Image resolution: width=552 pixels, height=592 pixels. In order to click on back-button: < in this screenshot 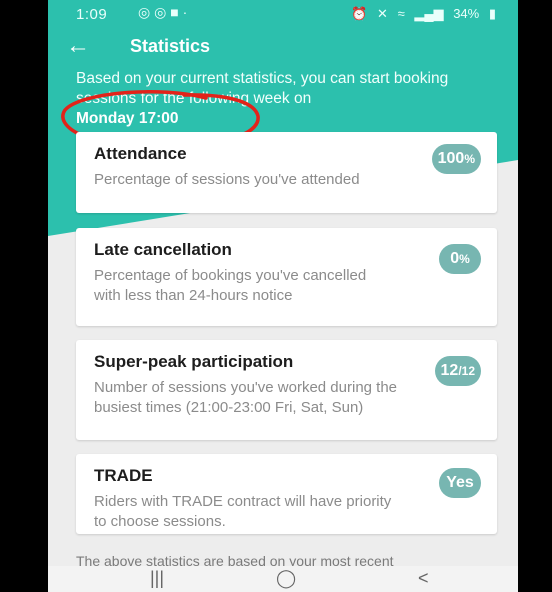, I will do `click(423, 578)`.